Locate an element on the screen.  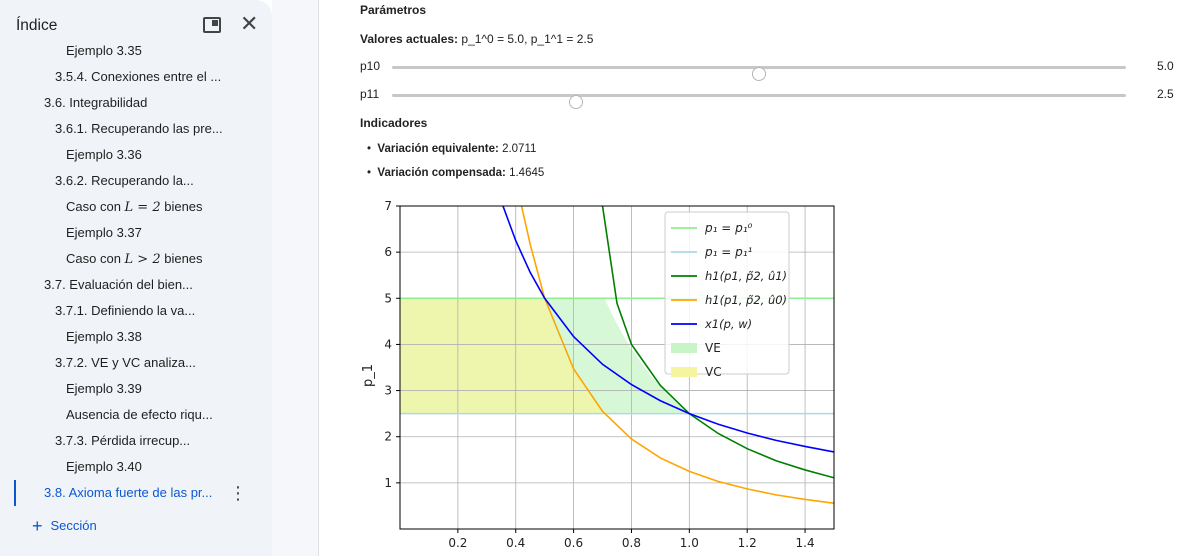
slider-p11-track is located at coordinates (759, 101).